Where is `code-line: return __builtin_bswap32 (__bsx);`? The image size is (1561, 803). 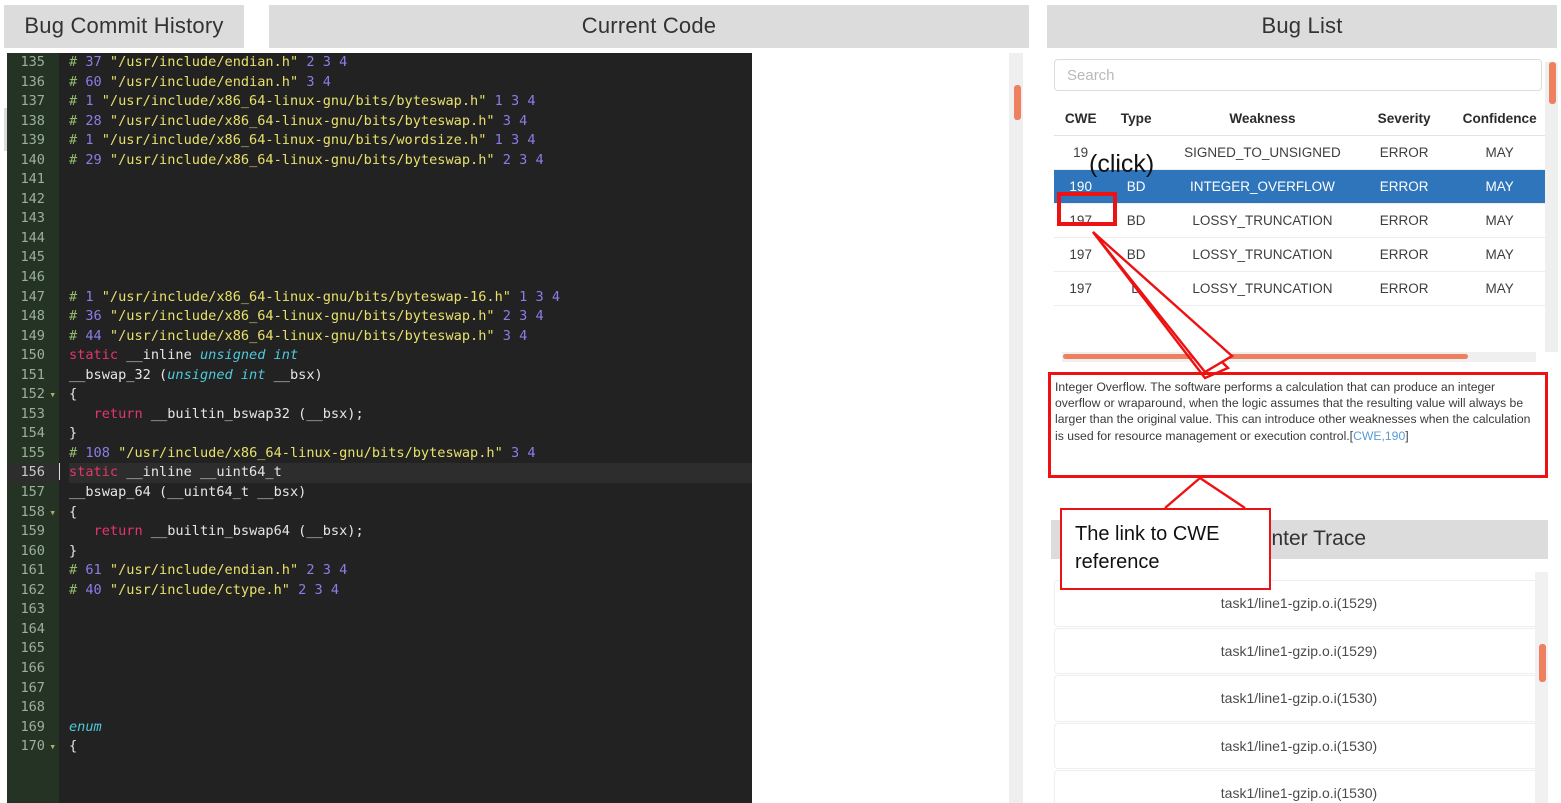 code-line: return __builtin_bswap32 (__bsx); is located at coordinates (410, 415).